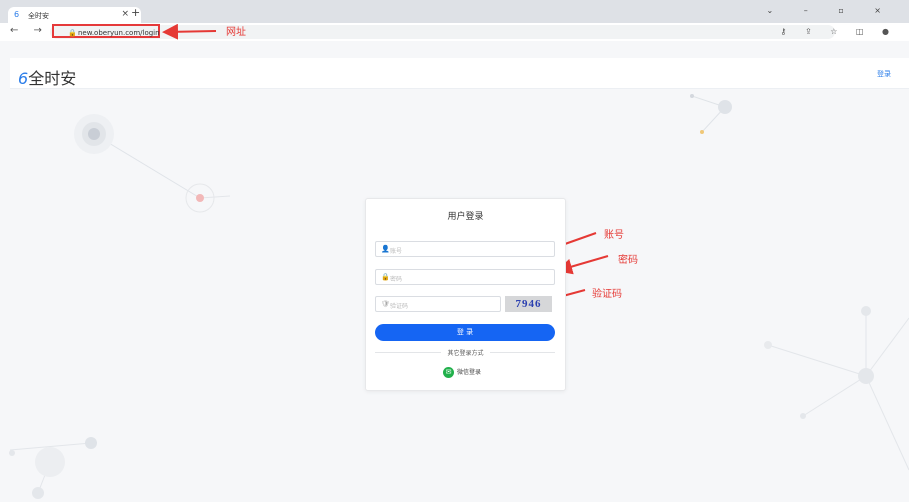 The height and width of the screenshot is (502, 909). Describe the element at coordinates (628, 260) in the screenshot. I see `annotation-password: 密码` at that location.